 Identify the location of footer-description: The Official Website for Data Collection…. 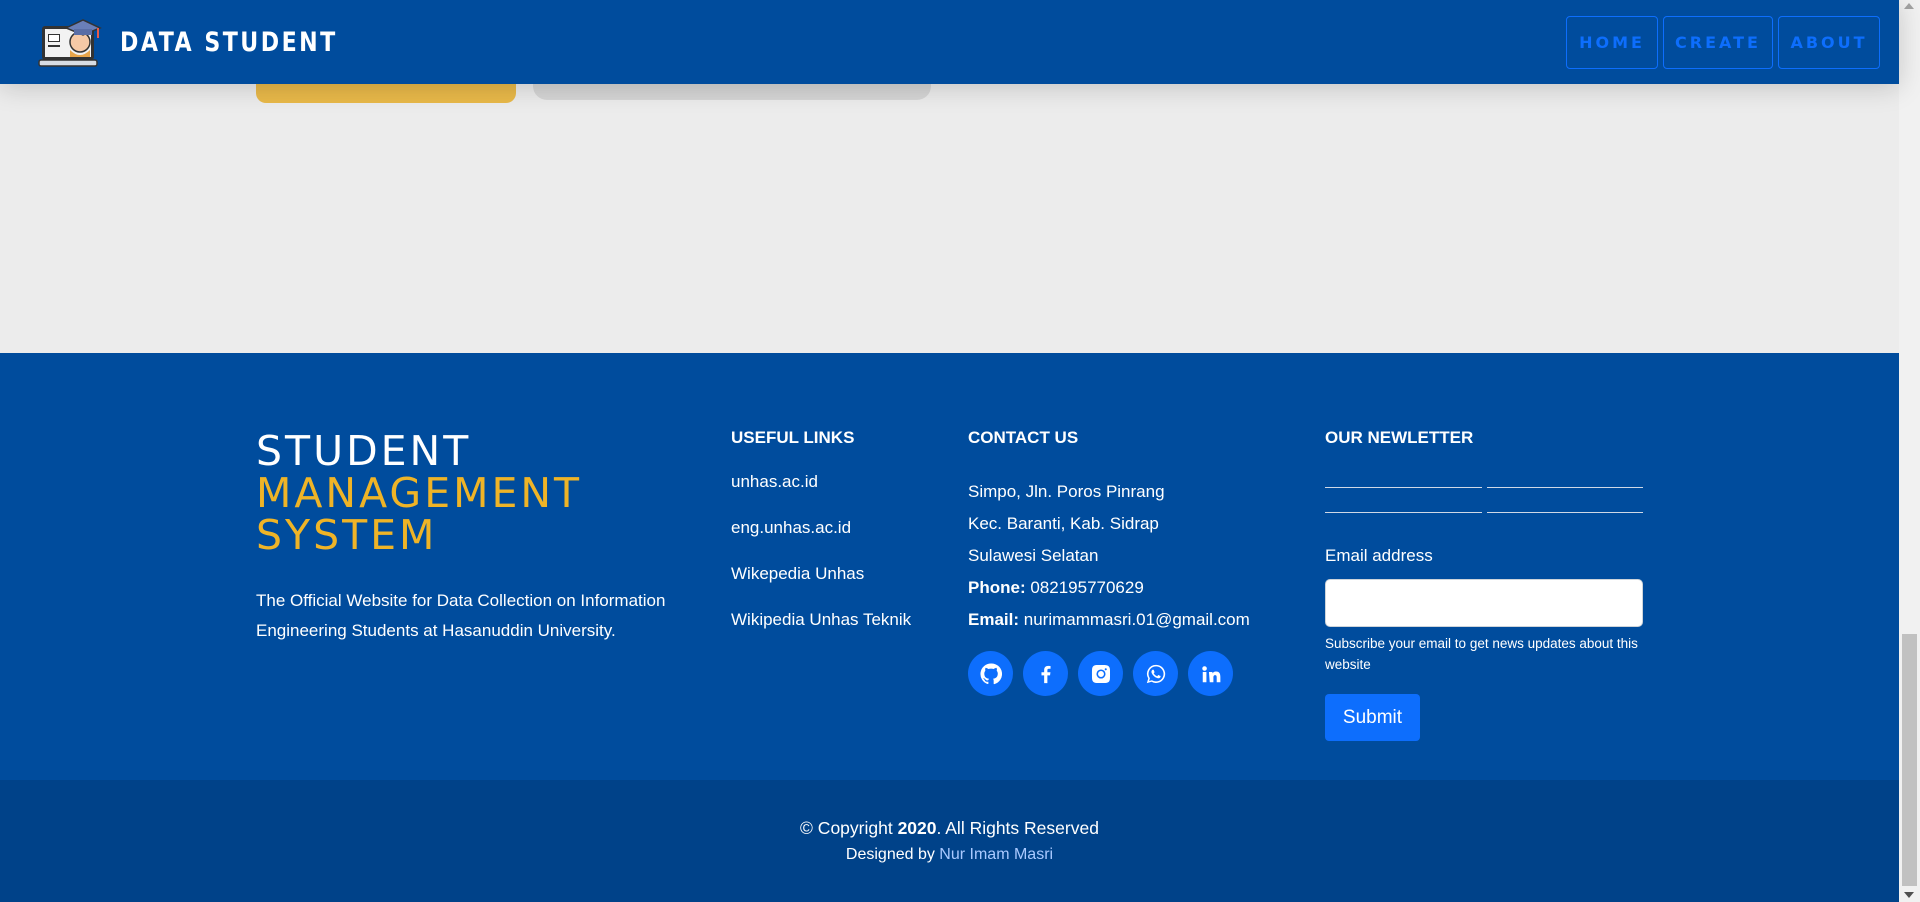
(461, 615).